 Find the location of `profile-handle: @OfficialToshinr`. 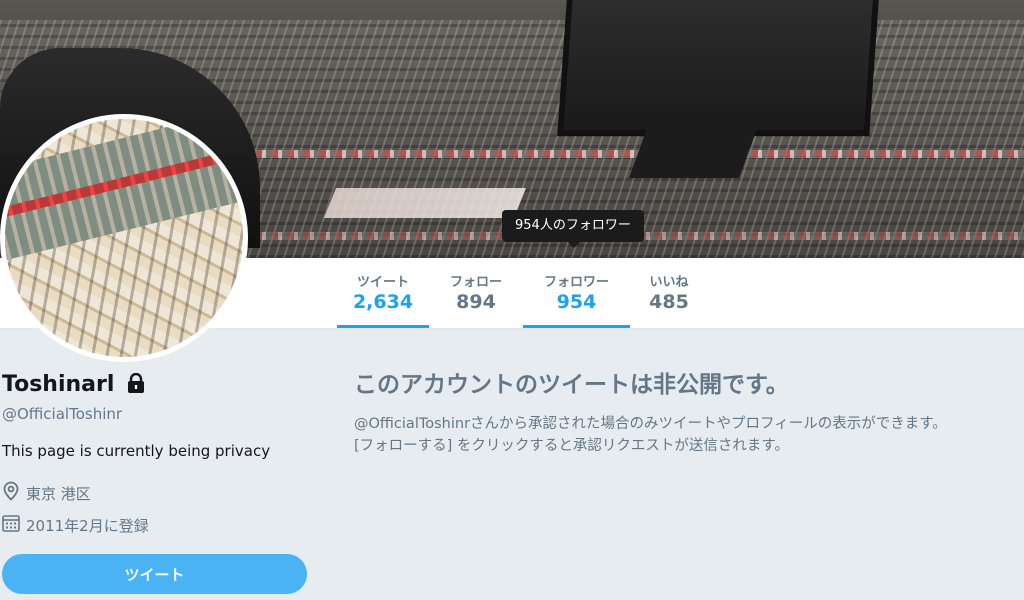

profile-handle: @OfficialToshinr is located at coordinates (62, 414).